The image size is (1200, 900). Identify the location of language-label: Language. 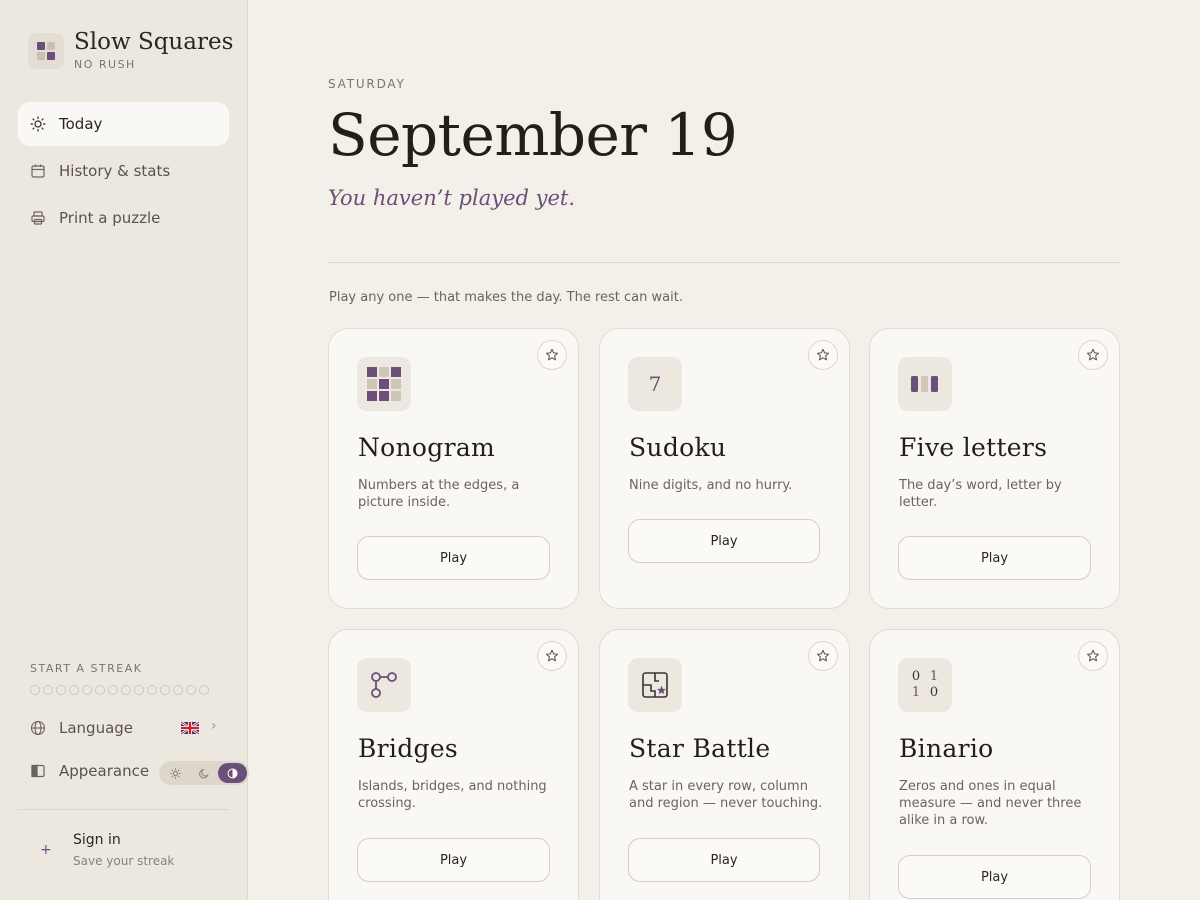
(96, 728).